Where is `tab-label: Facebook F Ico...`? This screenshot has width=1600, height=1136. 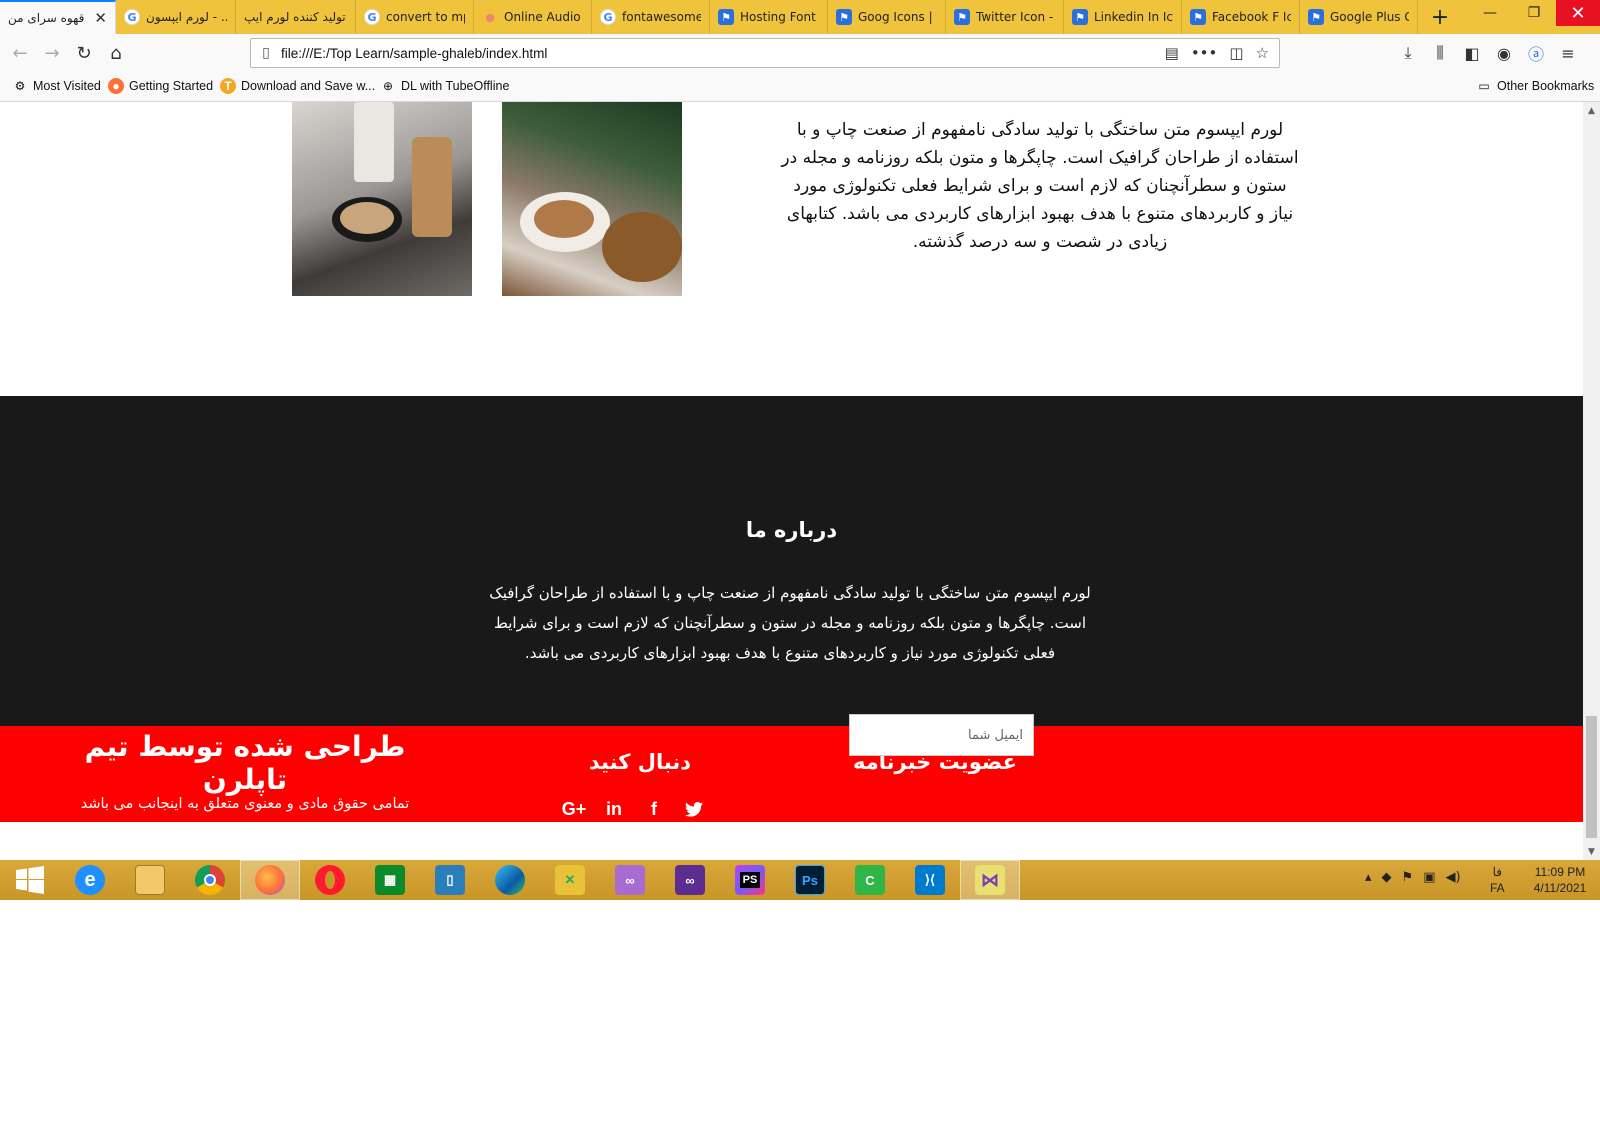 tab-label: Facebook F Ico... is located at coordinates (1251, 17).